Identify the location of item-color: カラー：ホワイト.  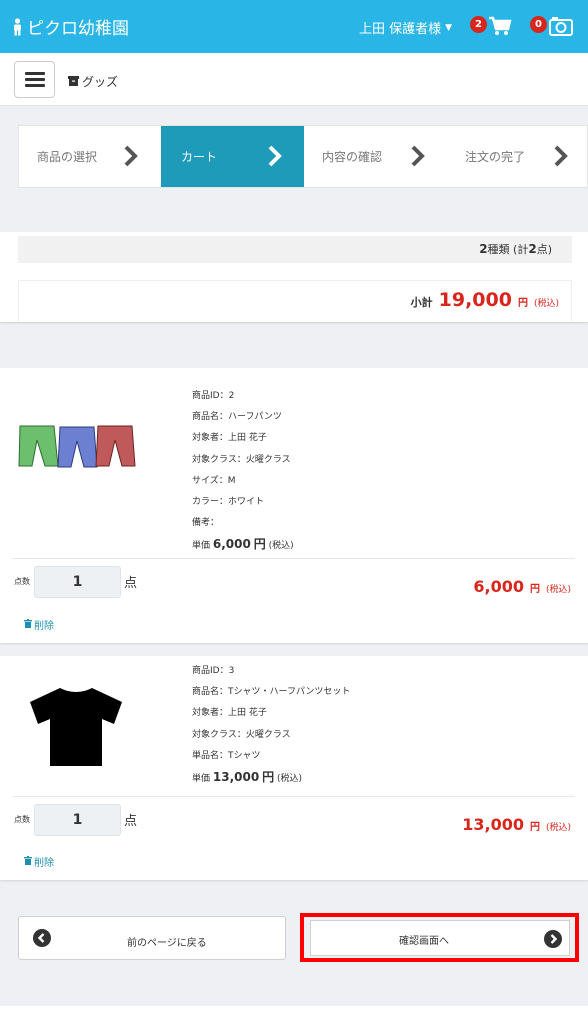
(228, 501).